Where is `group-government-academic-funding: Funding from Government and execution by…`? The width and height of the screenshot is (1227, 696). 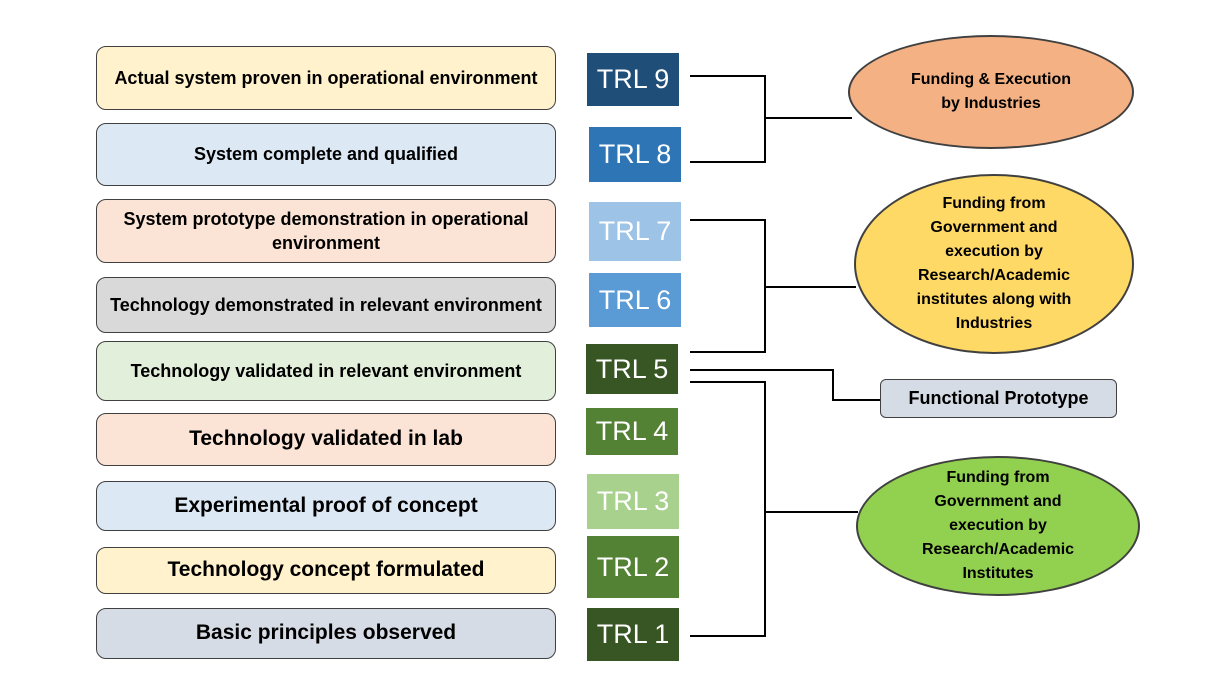 group-government-academic-funding: Funding from Government and execution by… is located at coordinates (998, 526).